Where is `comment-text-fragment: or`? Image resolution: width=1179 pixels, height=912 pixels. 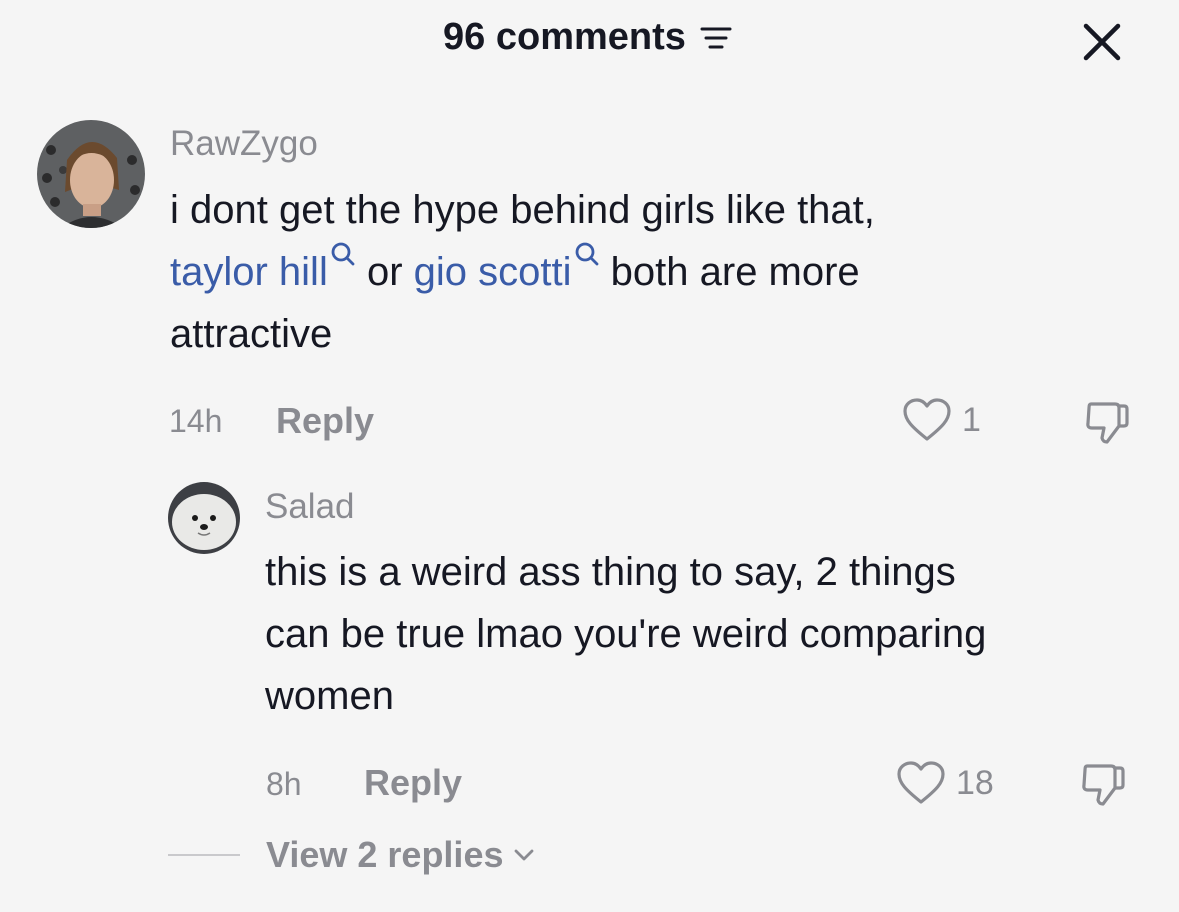 comment-text-fragment: or is located at coordinates (384, 272).